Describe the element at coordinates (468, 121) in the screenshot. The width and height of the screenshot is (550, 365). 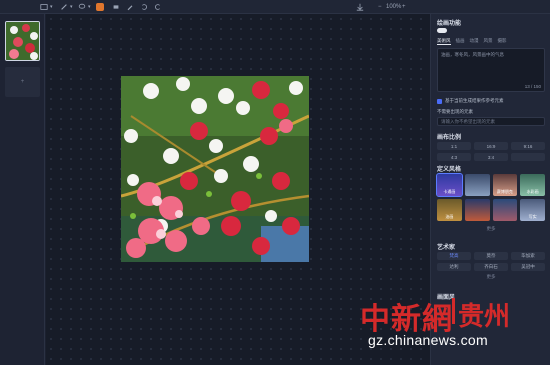
I see `negative-placeholder: 请输入你不希望出现的元素` at that location.